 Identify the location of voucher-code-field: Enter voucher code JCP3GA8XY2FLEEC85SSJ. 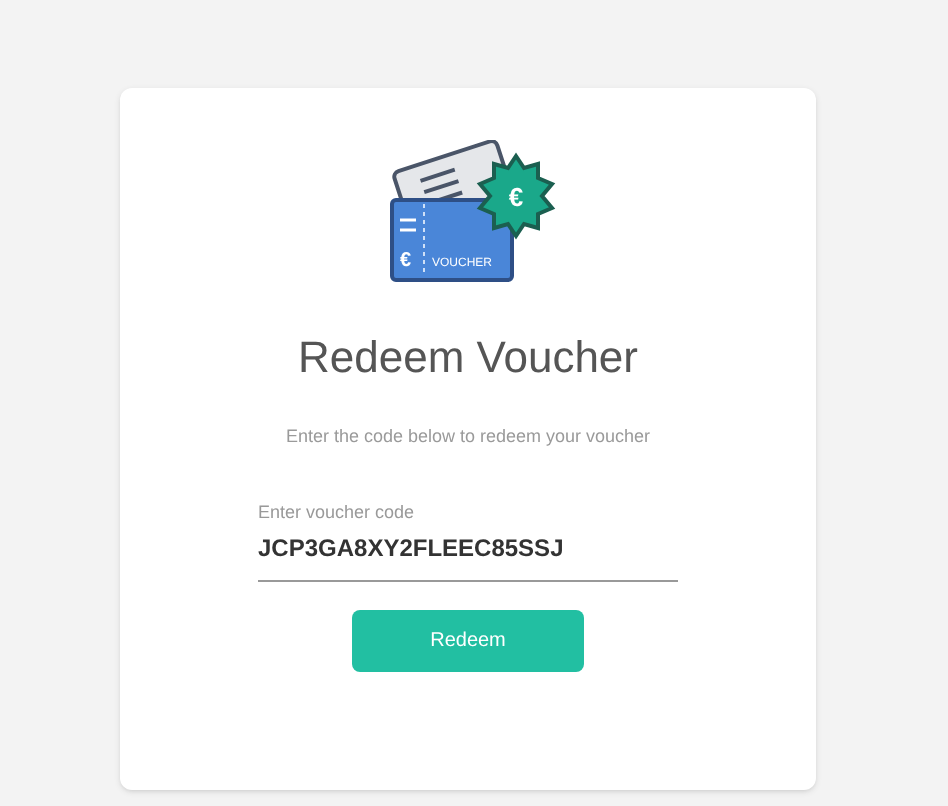
(468, 542).